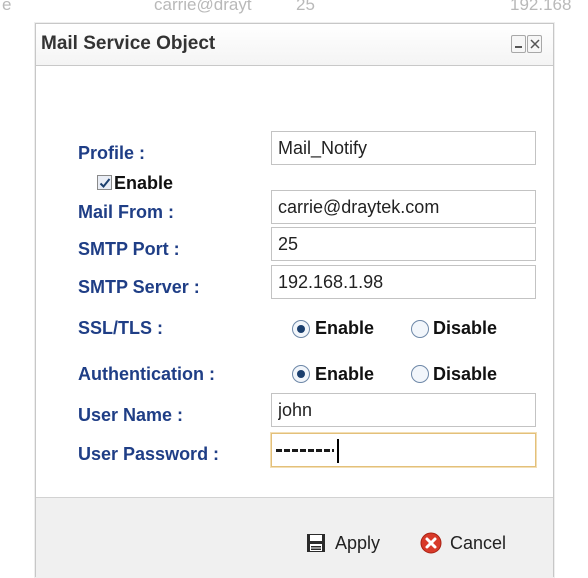  I want to click on ssl-tls-disable-radio, so click(420, 329).